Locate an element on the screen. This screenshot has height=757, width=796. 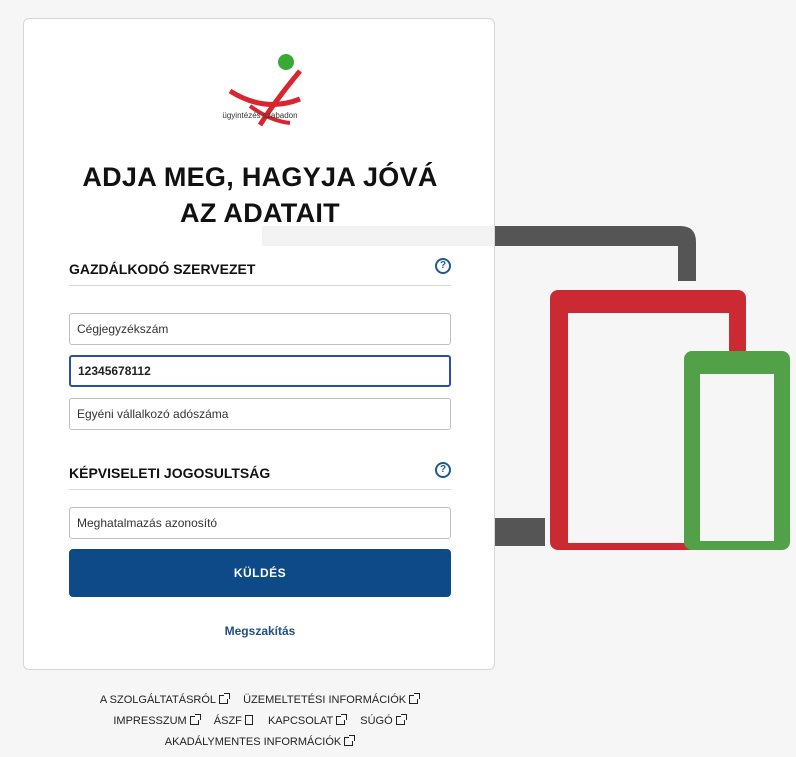
logo-caption: ügyintézés szabadon is located at coordinates (260, 115).